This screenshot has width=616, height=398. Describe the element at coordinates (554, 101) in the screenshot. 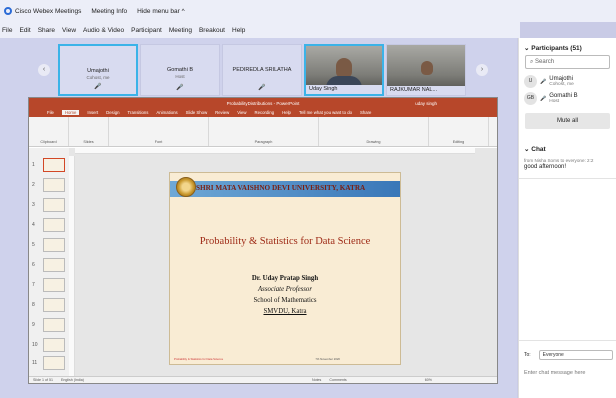

I see `participant-role: Host` at that location.